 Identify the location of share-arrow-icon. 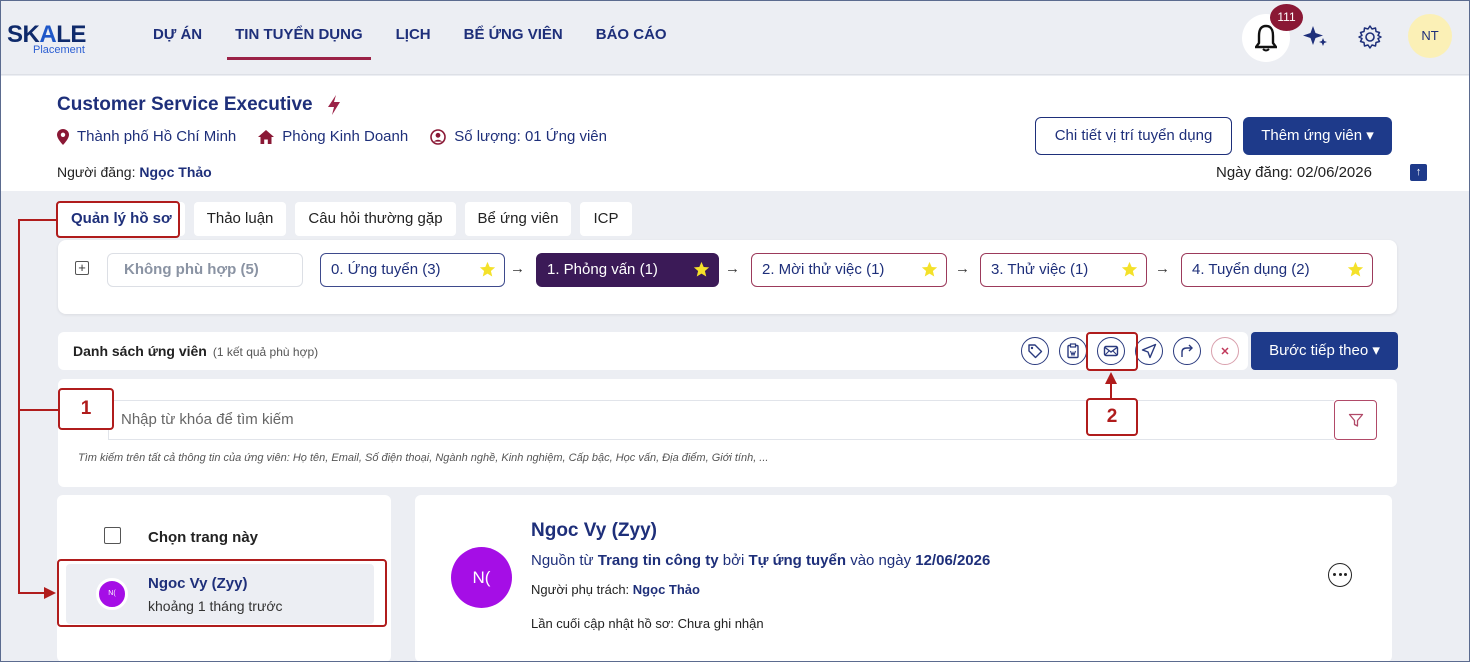
(1187, 350).